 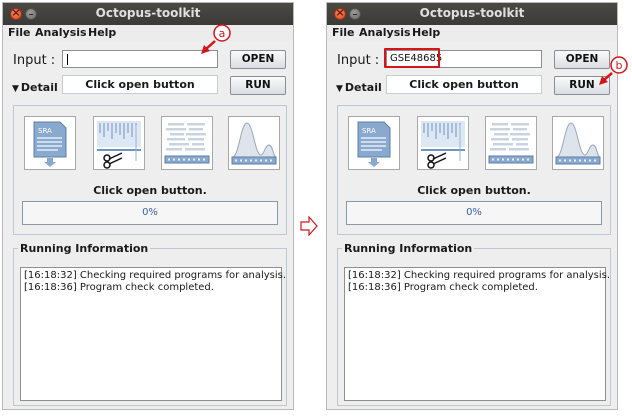 What do you see at coordinates (619, 65) in the screenshot?
I see `svg-text: b` at bounding box center [619, 65].